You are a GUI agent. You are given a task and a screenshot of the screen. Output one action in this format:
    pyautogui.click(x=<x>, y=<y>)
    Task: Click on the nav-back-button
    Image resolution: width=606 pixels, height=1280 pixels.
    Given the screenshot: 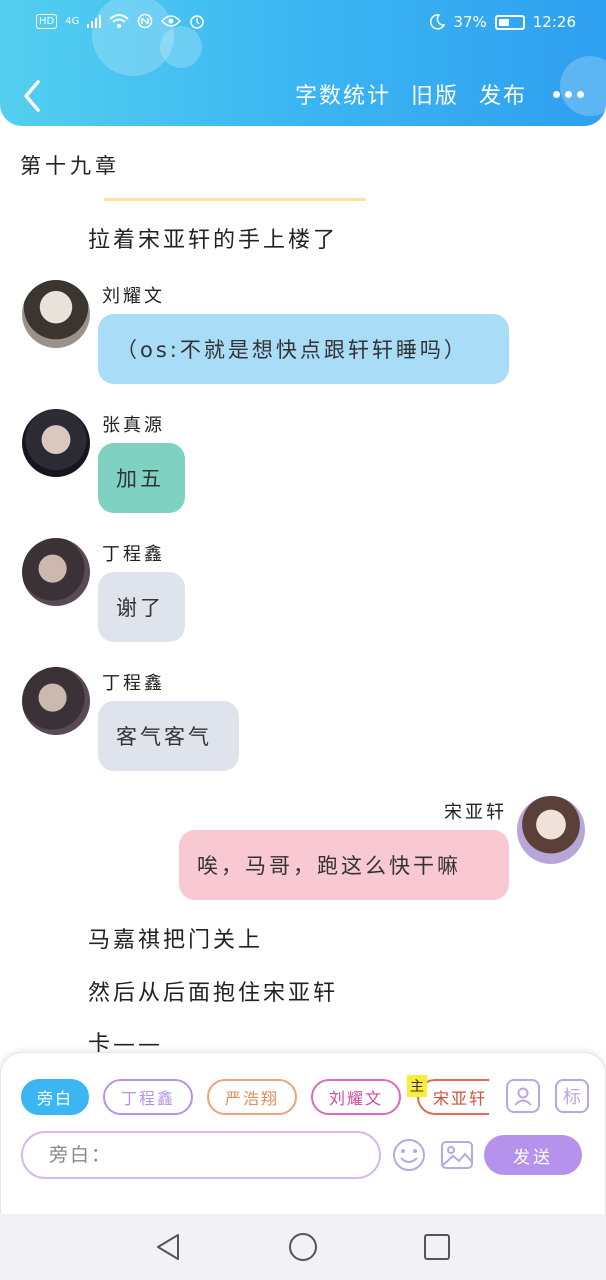 What is the action you would take?
    pyautogui.click(x=169, y=1247)
    